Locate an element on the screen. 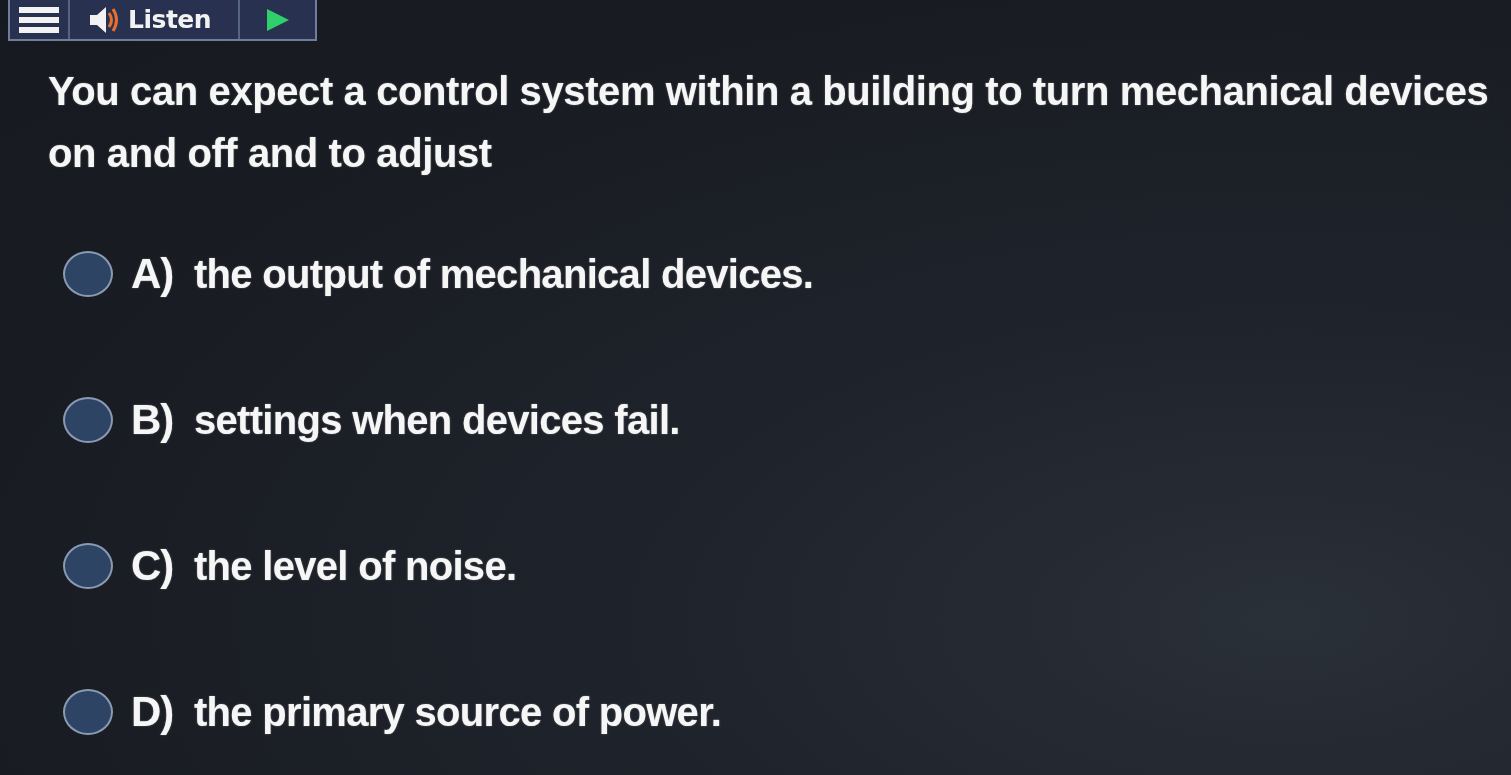 The height and width of the screenshot is (775, 1511). option-text: the level of noise. is located at coordinates (355, 566).